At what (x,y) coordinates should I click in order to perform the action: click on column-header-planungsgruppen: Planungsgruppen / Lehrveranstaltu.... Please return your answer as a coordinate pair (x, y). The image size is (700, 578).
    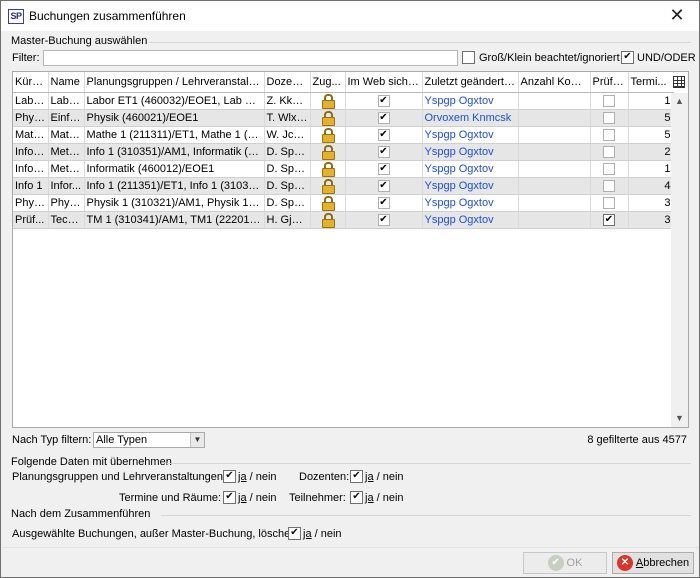
    Looking at the image, I should click on (174, 82).